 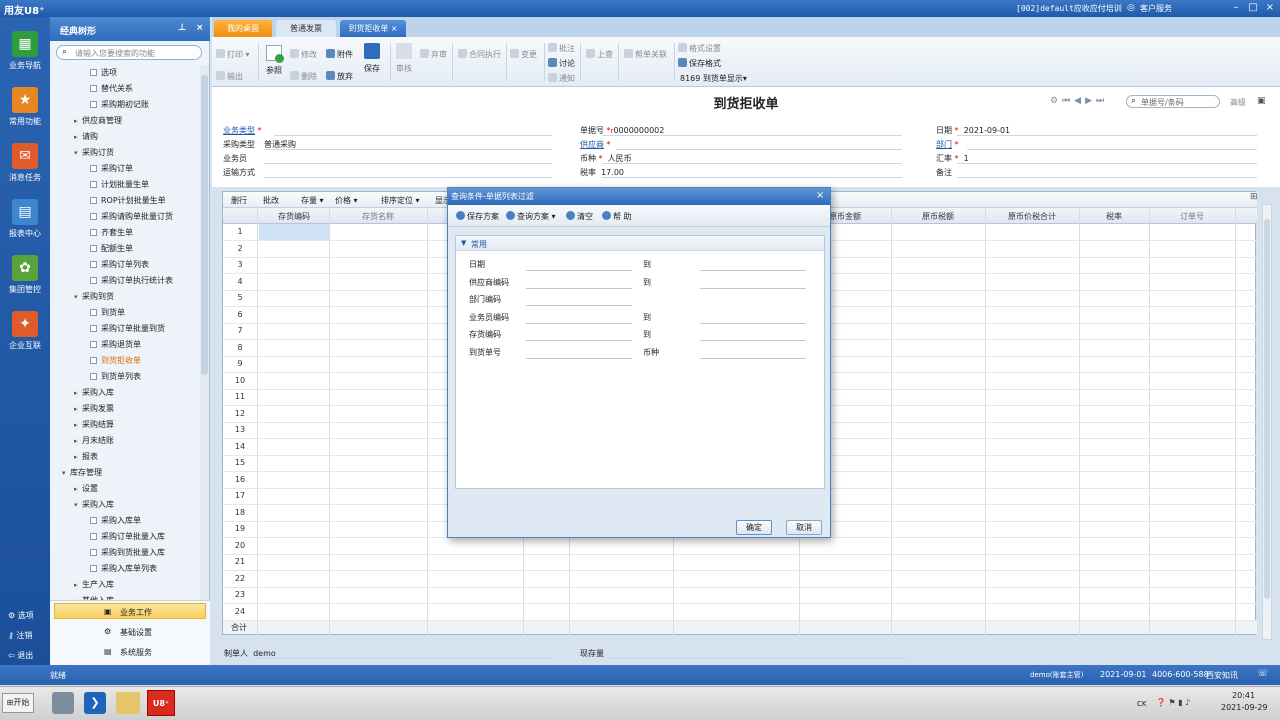 I want to click on options-link: ⚙ 选项, so click(x=21, y=615).